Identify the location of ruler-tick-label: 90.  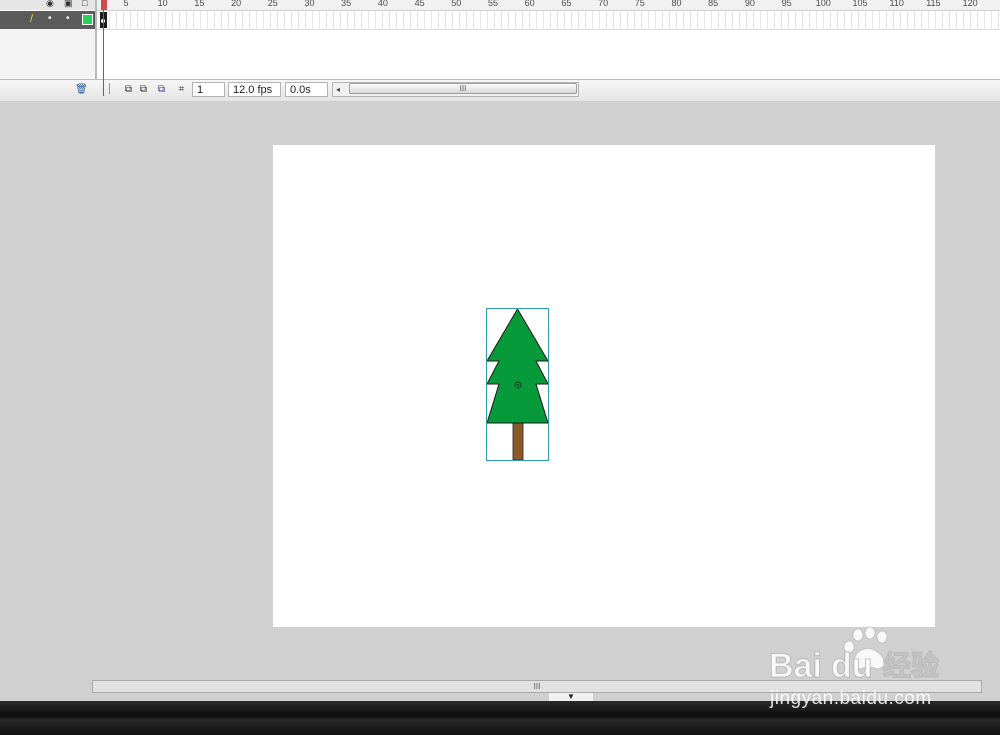
(749, 4).